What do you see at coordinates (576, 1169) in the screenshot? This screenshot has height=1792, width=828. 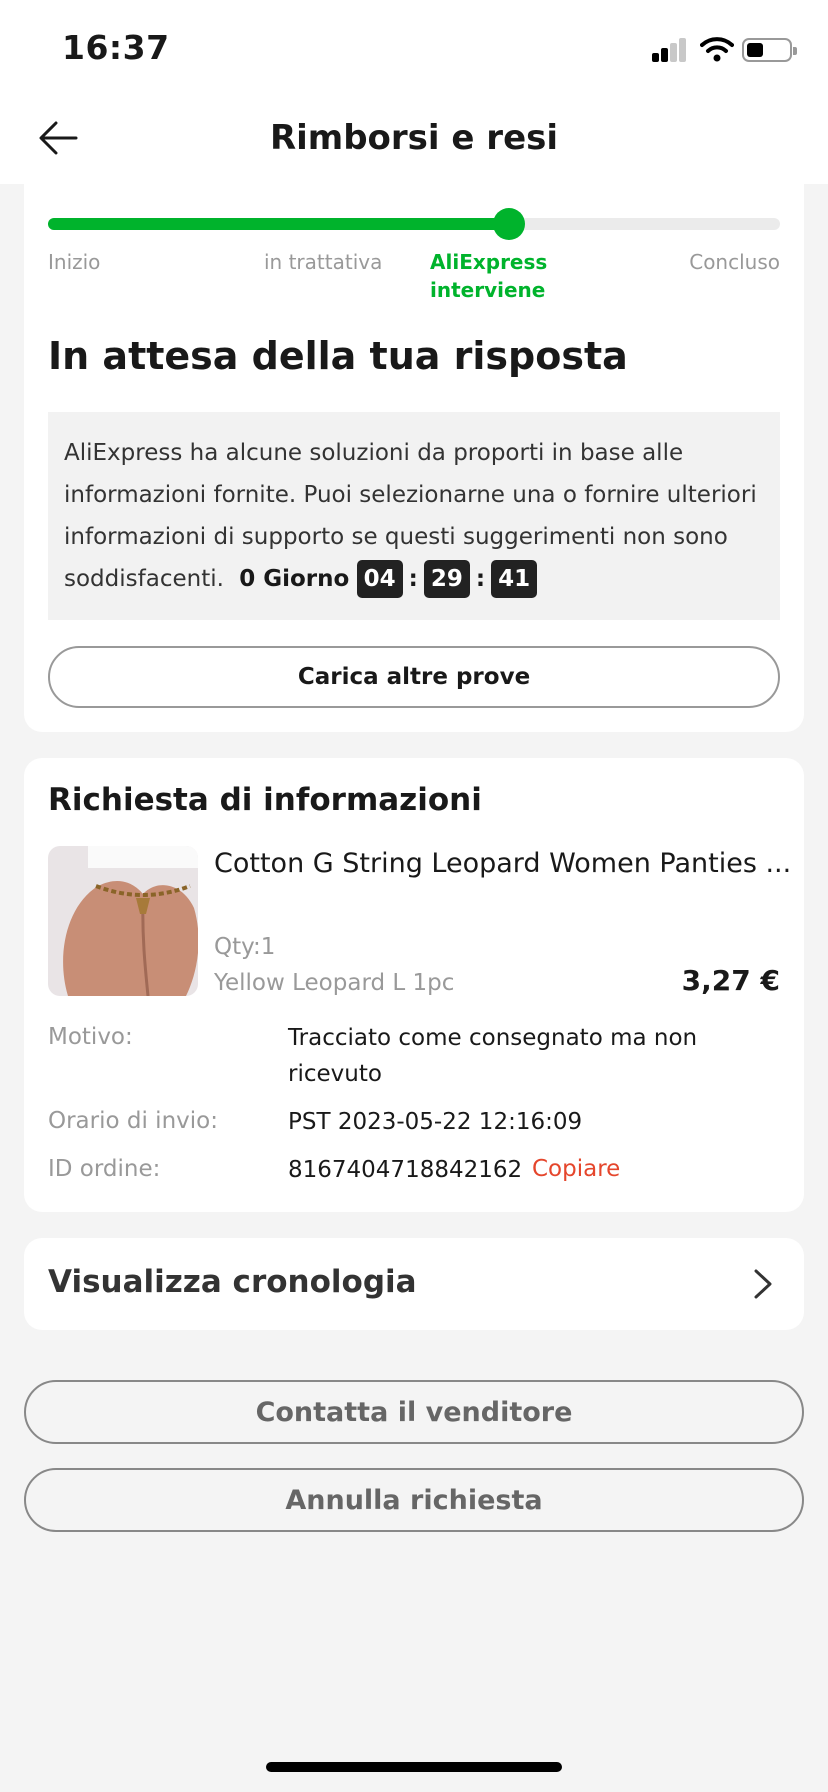 I see `copy-order-id-link: Copiare` at bounding box center [576, 1169].